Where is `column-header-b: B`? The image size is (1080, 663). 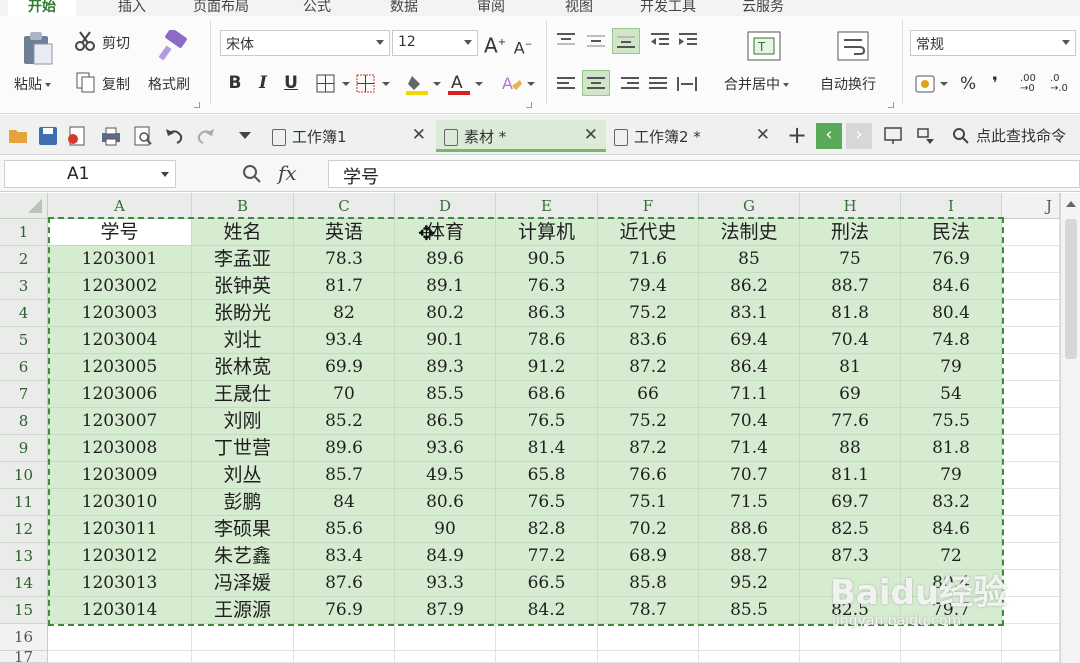
column-header-b: B is located at coordinates (243, 206).